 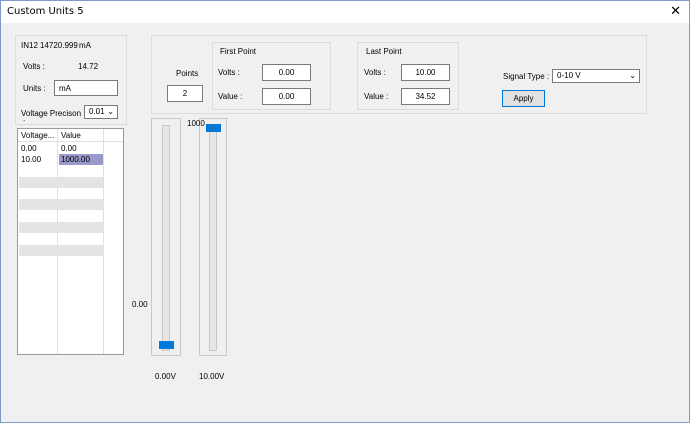 What do you see at coordinates (376, 96) in the screenshot?
I see `last-value-label: Value :` at bounding box center [376, 96].